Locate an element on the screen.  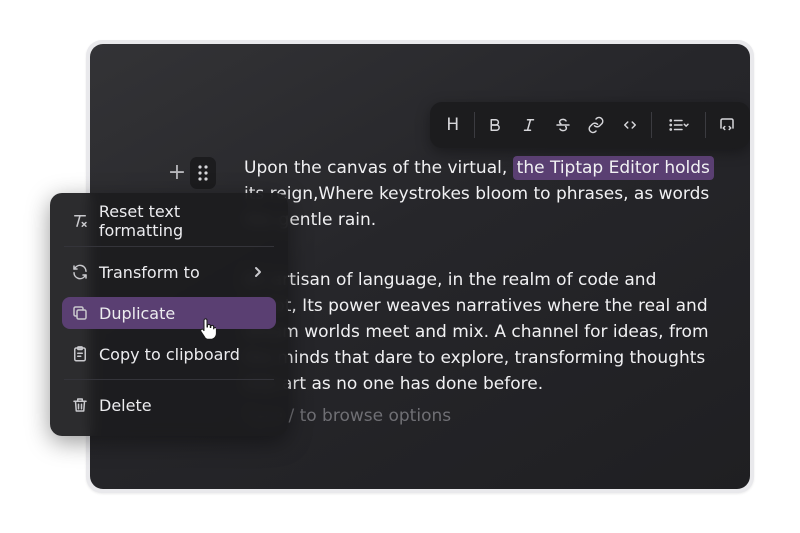
menu-item-delete: Delete is located at coordinates (169, 405).